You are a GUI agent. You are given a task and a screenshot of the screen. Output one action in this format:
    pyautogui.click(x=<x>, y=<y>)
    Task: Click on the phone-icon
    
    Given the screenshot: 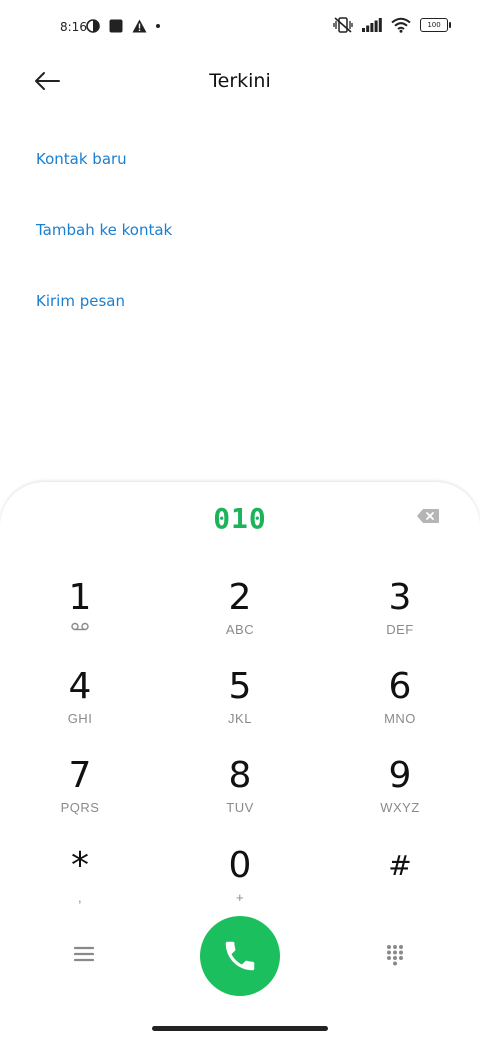 What is the action you would take?
    pyautogui.click(x=240, y=956)
    